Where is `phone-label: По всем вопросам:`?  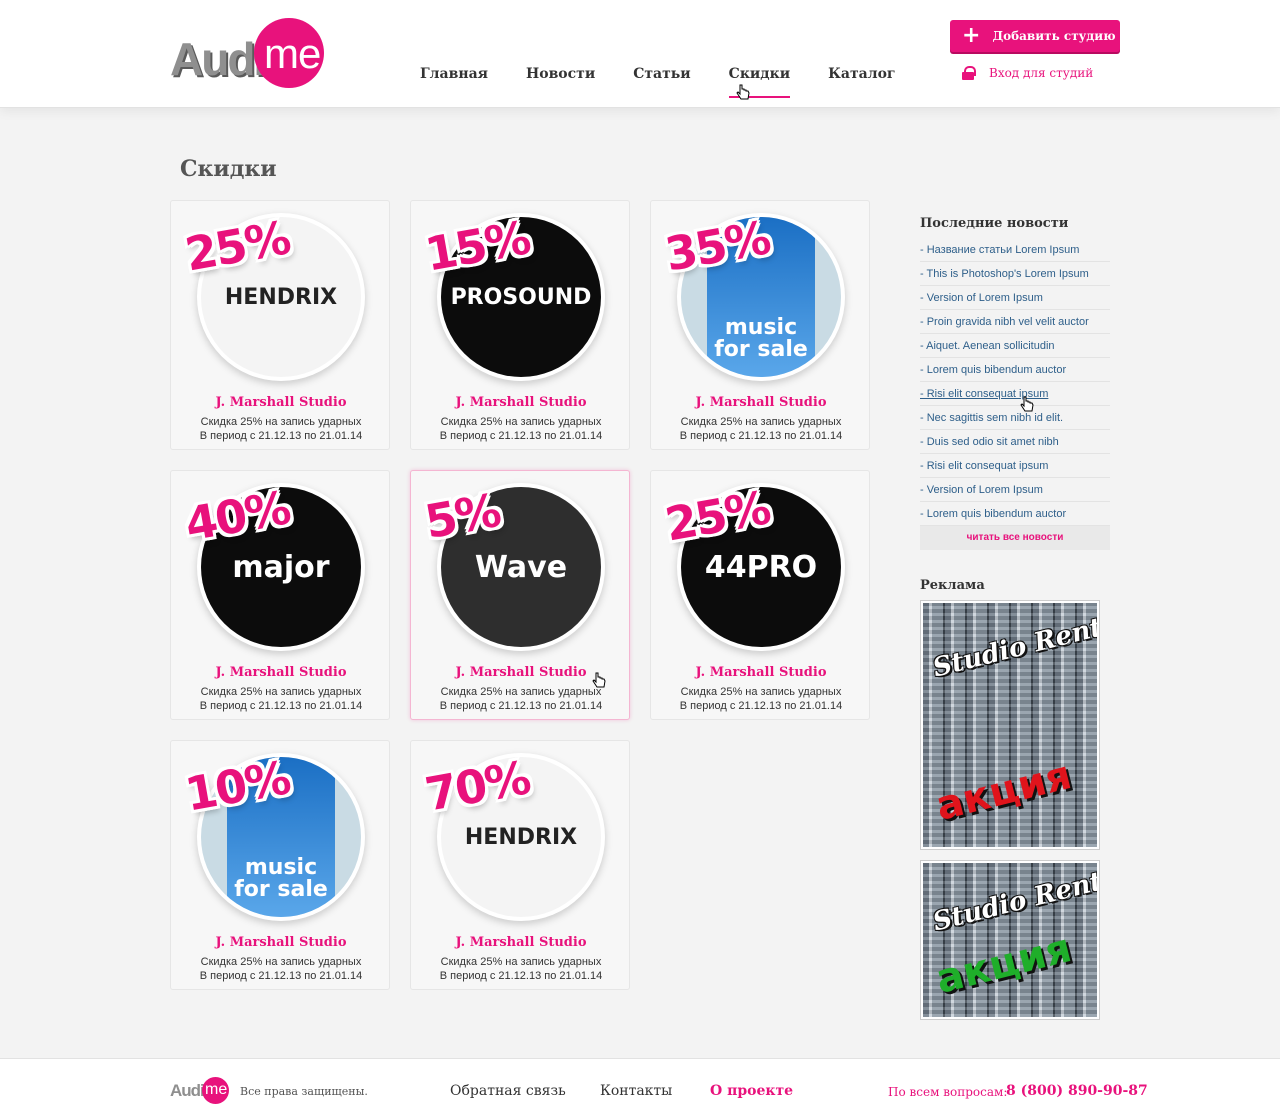 phone-label: По всем вопросам: is located at coordinates (948, 1092).